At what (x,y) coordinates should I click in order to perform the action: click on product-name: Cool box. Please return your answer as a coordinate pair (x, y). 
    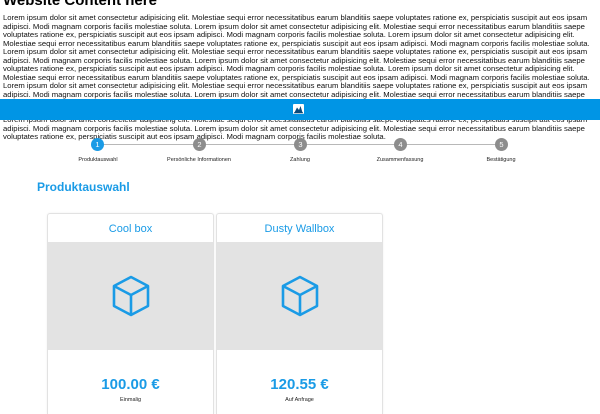
    Looking at the image, I should click on (130, 229).